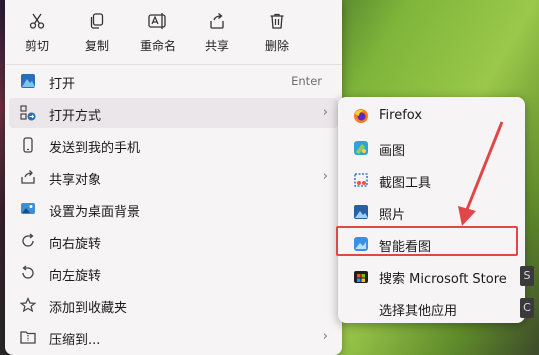 This screenshot has width=539, height=355. What do you see at coordinates (481, 173) in the screenshot?
I see `annotation-arrow` at bounding box center [481, 173].